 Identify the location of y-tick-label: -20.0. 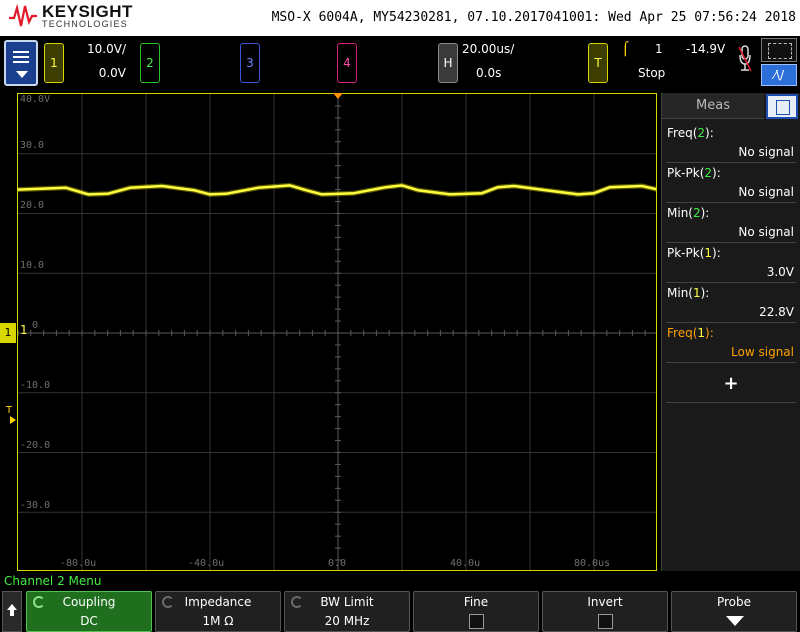
(35, 445).